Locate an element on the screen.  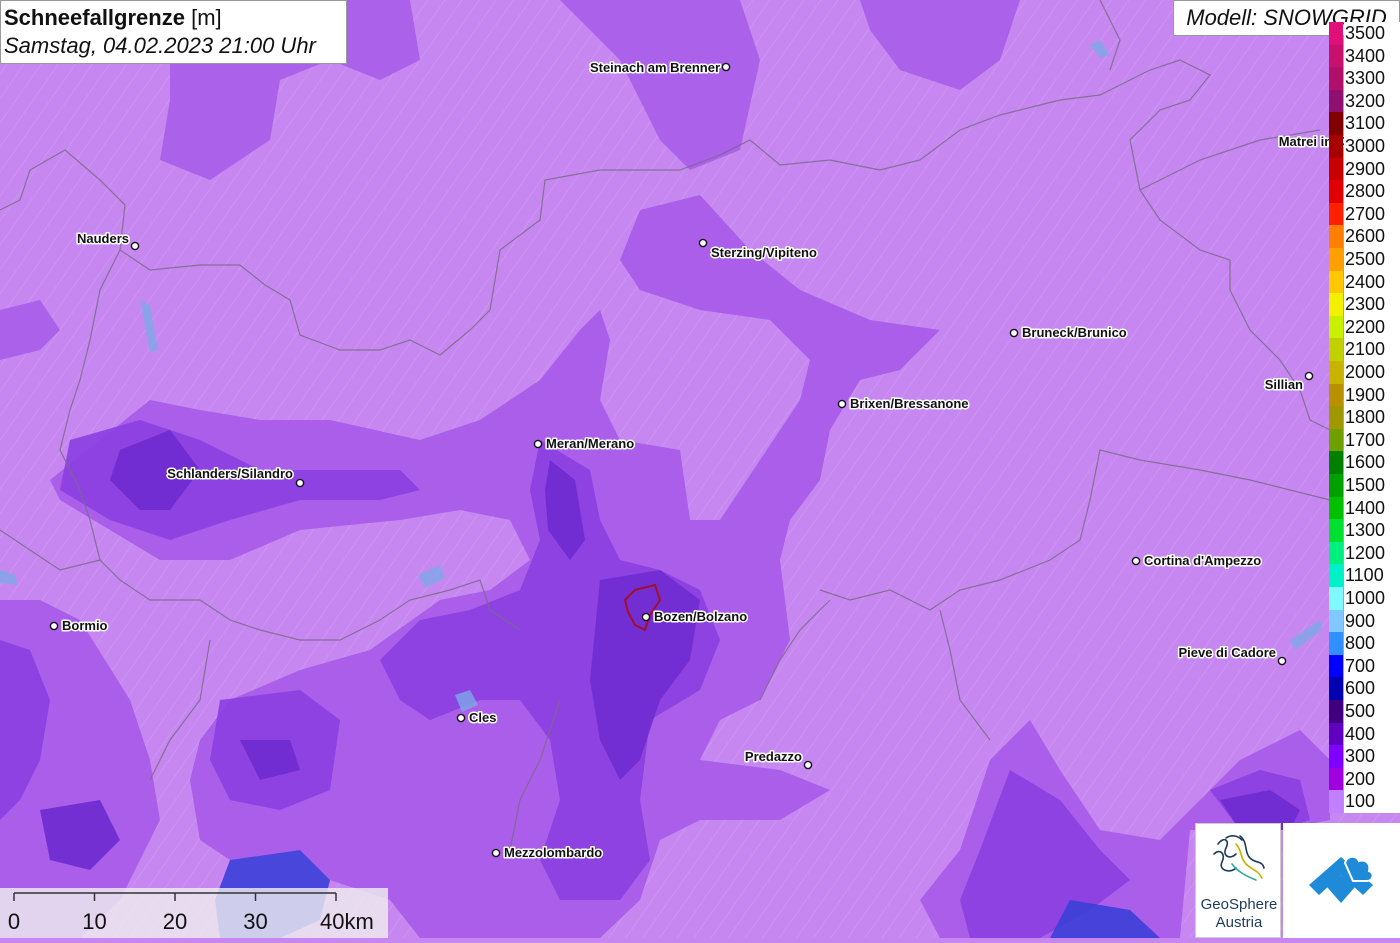
legend-entry-2500: 2500 is located at coordinates (1364, 259).